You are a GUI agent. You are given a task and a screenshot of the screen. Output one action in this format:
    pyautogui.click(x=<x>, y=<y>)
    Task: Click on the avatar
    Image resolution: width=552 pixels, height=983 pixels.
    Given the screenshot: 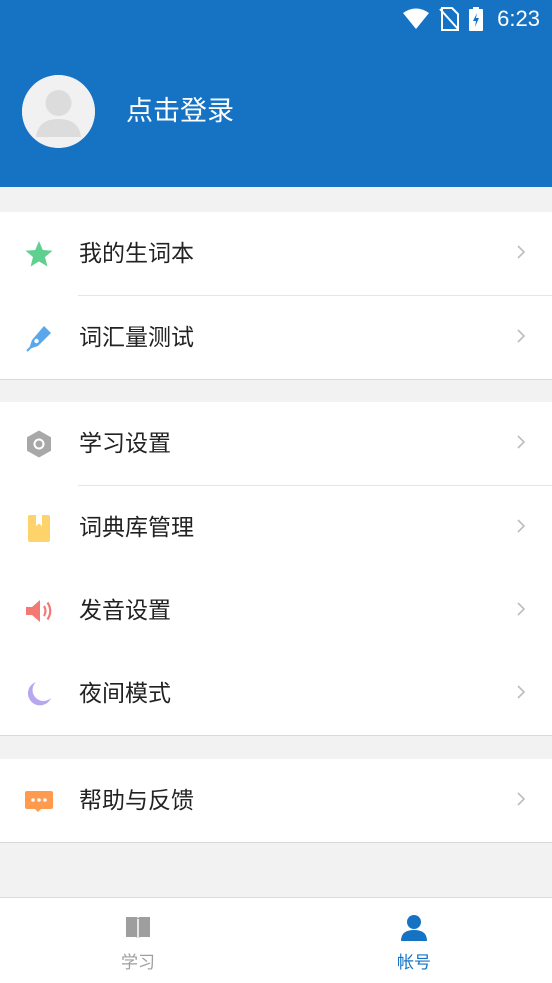 What is the action you would take?
    pyautogui.click(x=58, y=111)
    